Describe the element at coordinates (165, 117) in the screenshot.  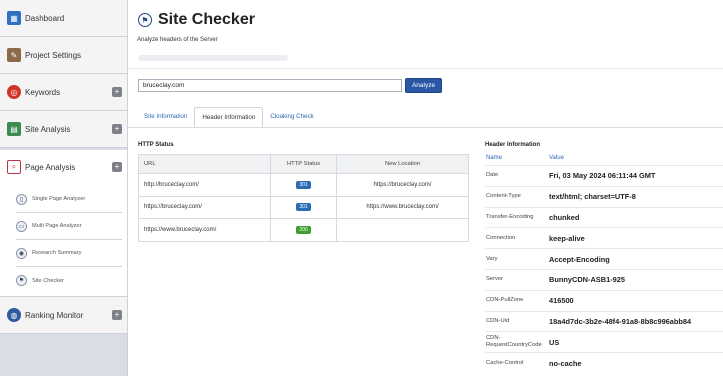
I see `tab-site-information: Site Information` at that location.